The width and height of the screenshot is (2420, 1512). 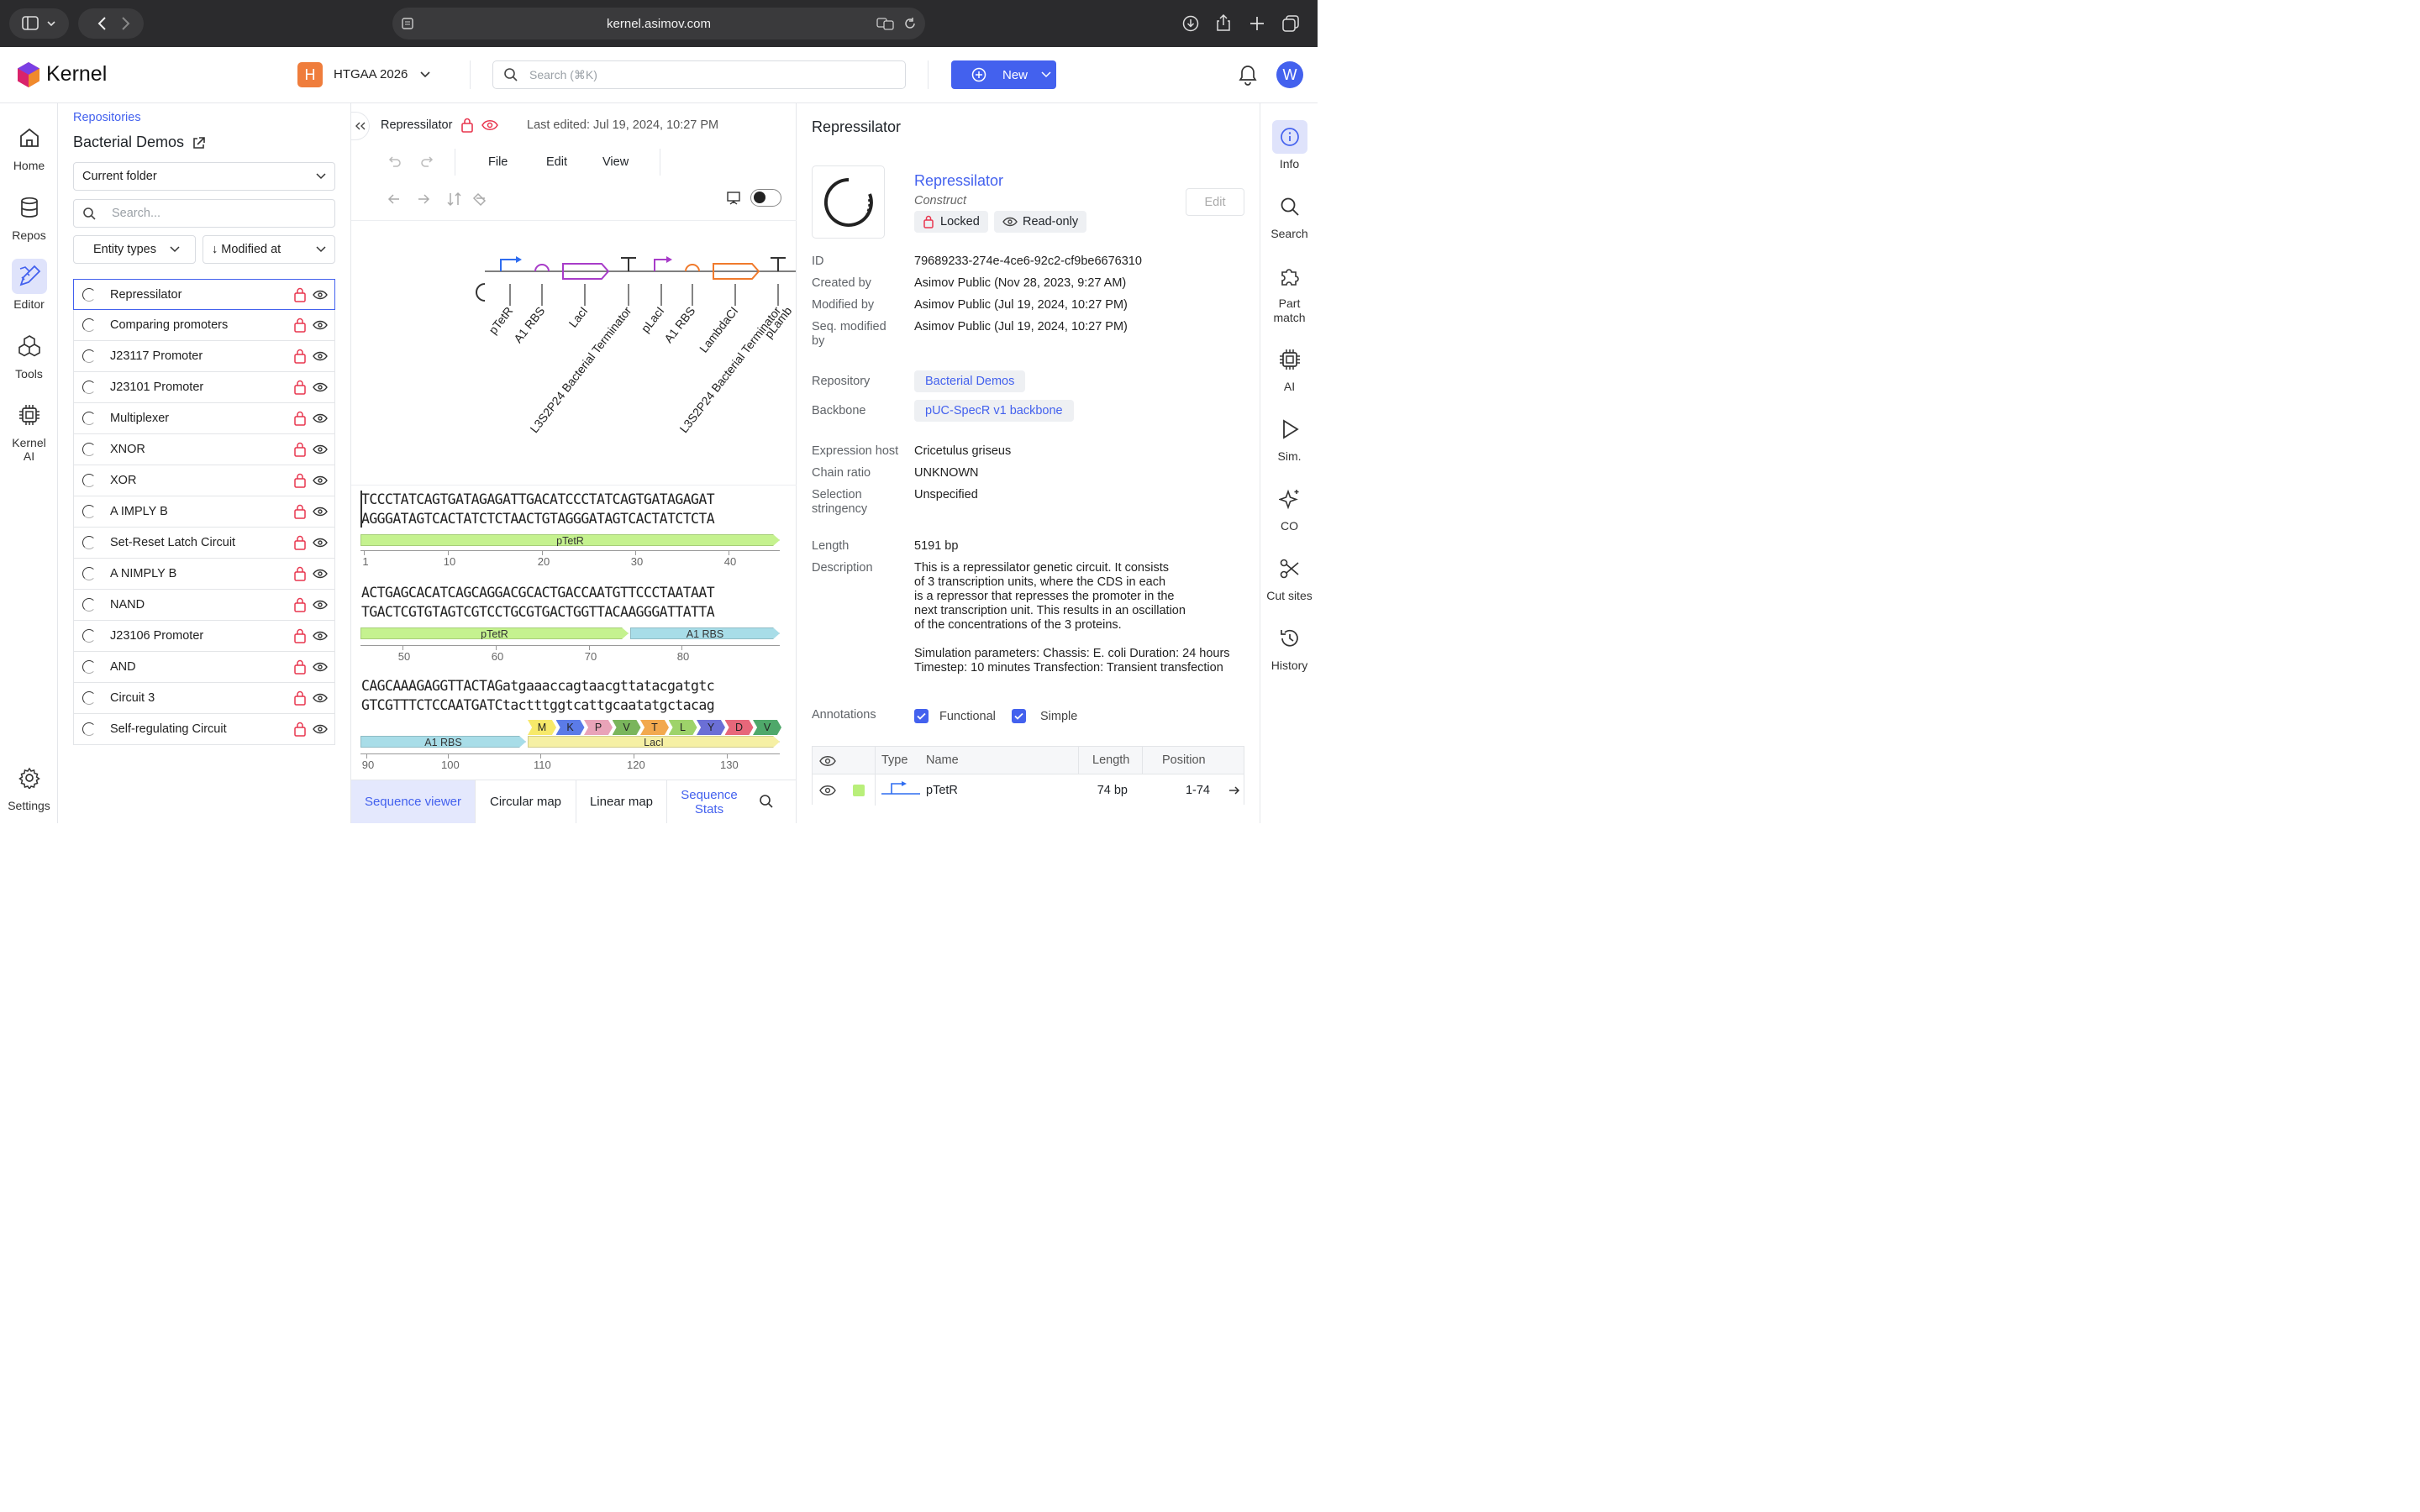 I want to click on file-list-item: AND, so click(x=204, y=667).